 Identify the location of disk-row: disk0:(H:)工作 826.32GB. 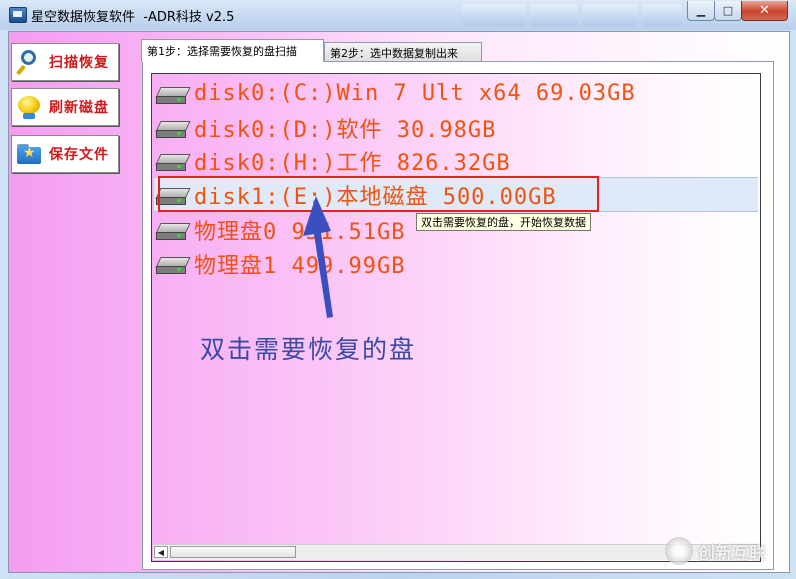
(332, 160).